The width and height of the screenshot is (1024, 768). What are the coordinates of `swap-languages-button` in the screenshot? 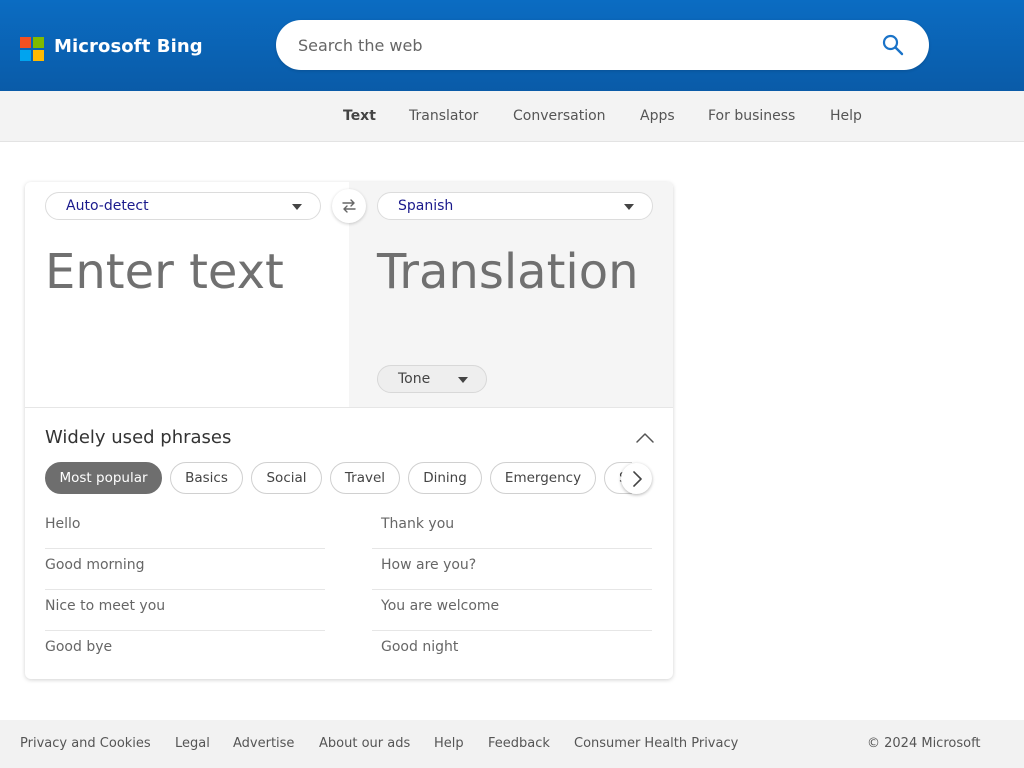 It's located at (349, 206).